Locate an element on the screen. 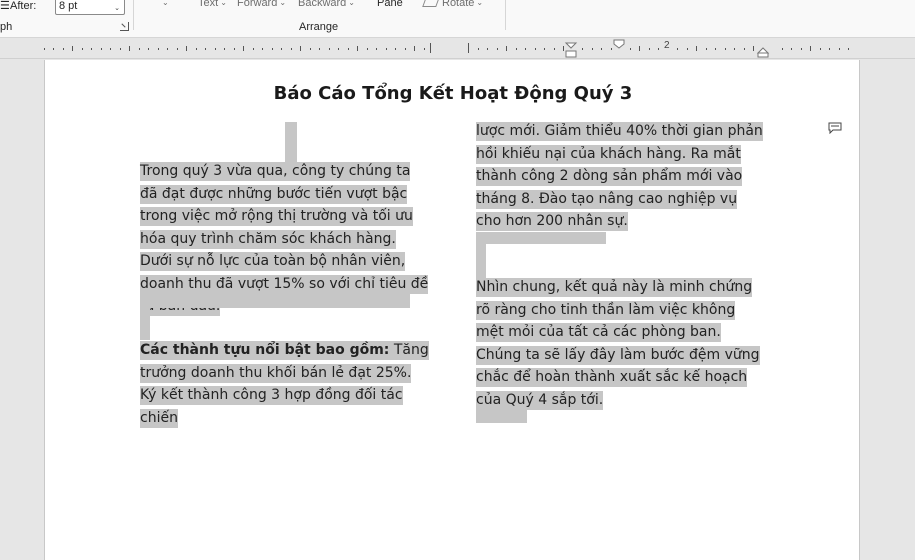 This screenshot has height=560, width=915. spacing-after-value: 8 pt is located at coordinates (68, 6).